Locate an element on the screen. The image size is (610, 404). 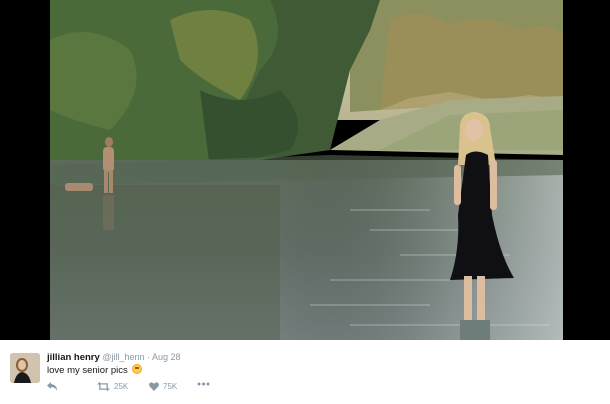
tweet-text-content: love my senior pics is located at coordinates (87, 370).